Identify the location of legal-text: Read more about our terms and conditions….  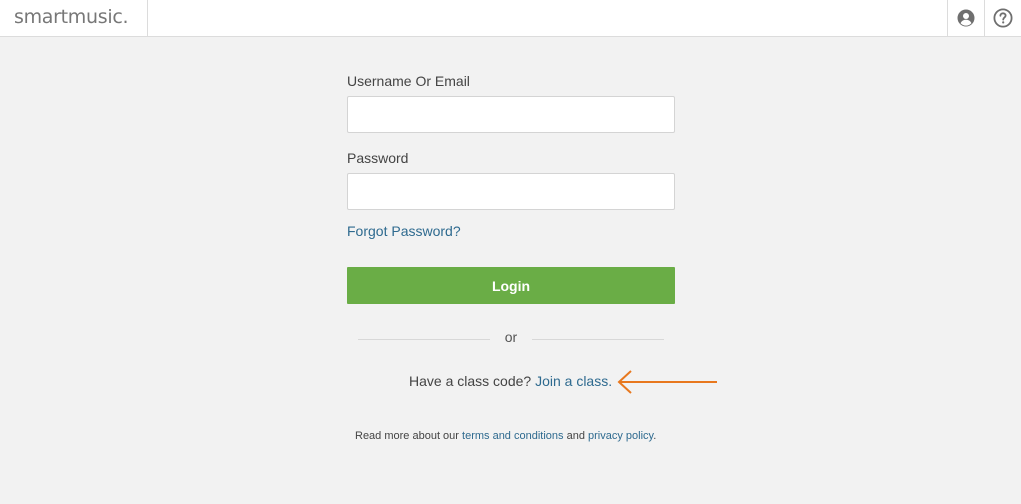
(505, 436).